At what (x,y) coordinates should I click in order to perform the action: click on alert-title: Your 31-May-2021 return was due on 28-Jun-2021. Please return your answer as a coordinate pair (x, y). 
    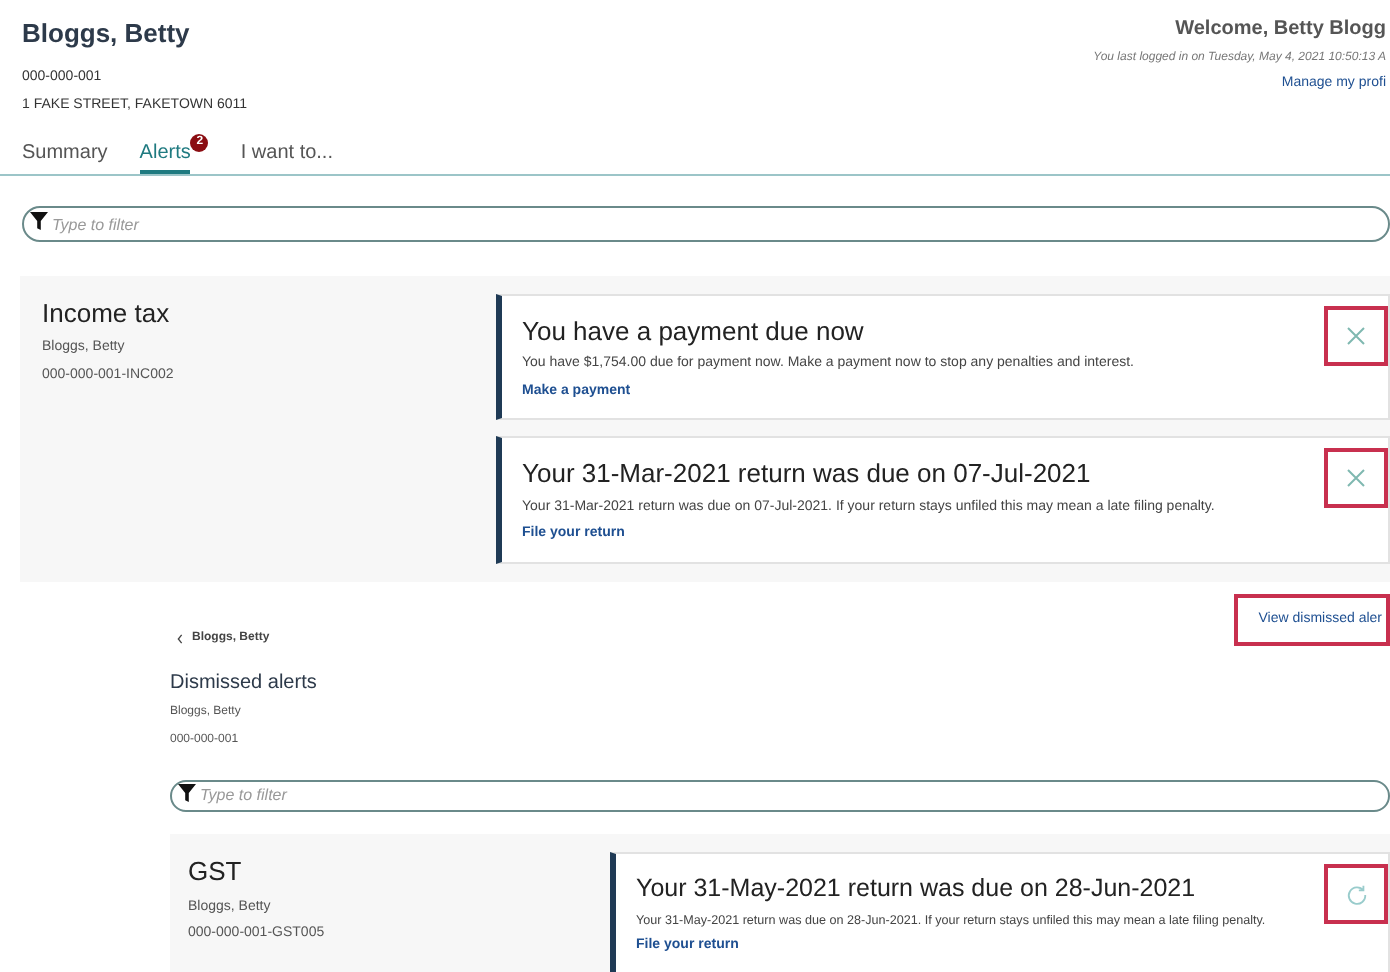
    Looking at the image, I should click on (917, 889).